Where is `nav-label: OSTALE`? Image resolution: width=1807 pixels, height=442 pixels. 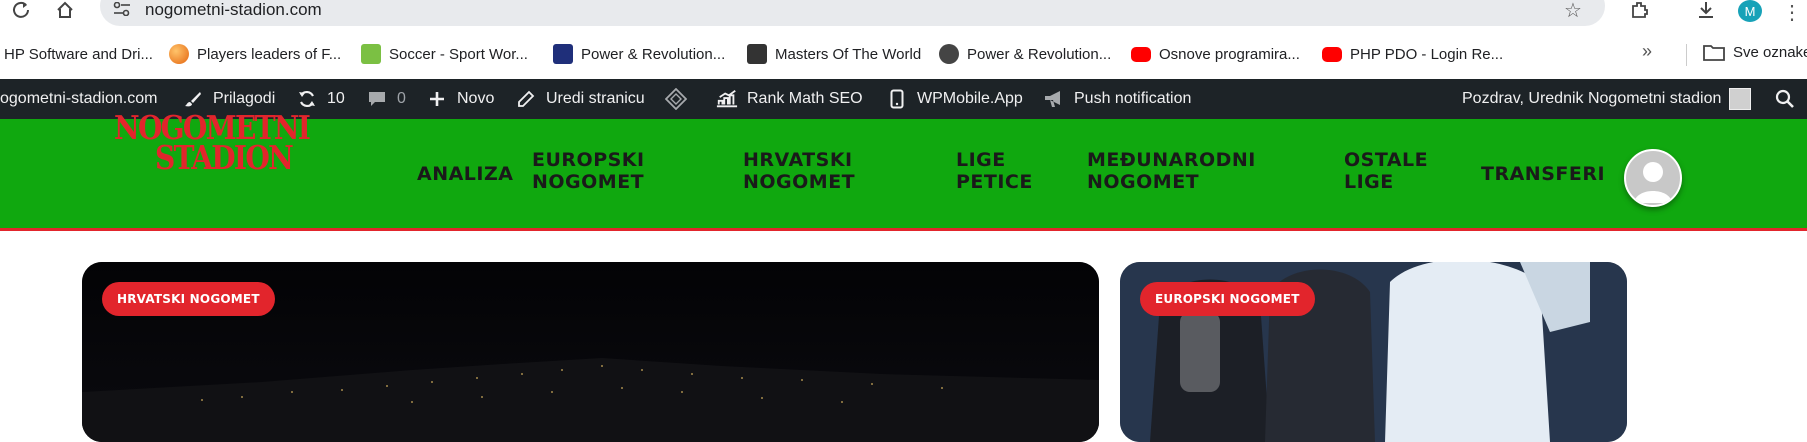 nav-label: OSTALE is located at coordinates (1386, 160).